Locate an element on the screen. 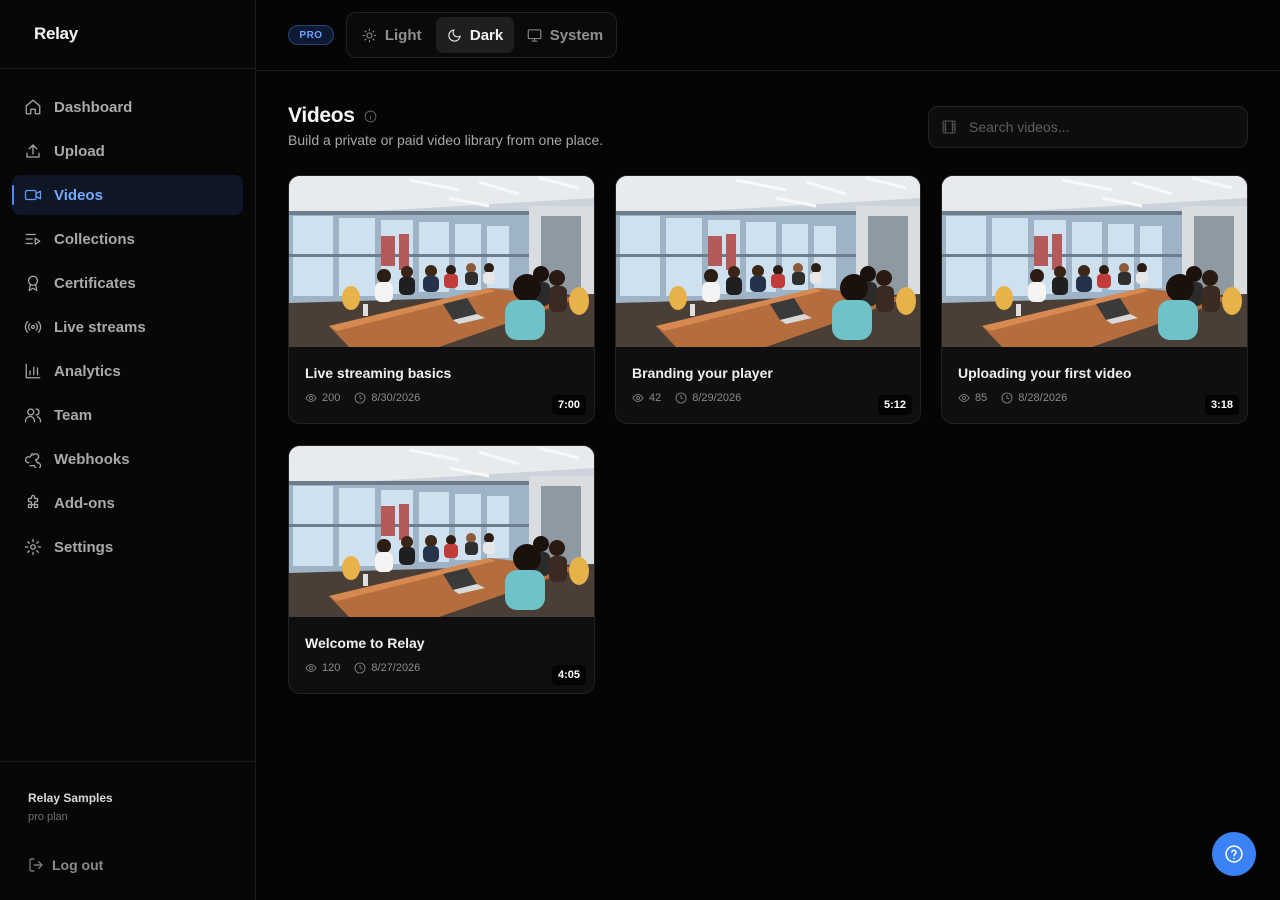 Image resolution: width=1280 pixels, height=900 pixels. upload-date: 8/30/2026 is located at coordinates (396, 398).